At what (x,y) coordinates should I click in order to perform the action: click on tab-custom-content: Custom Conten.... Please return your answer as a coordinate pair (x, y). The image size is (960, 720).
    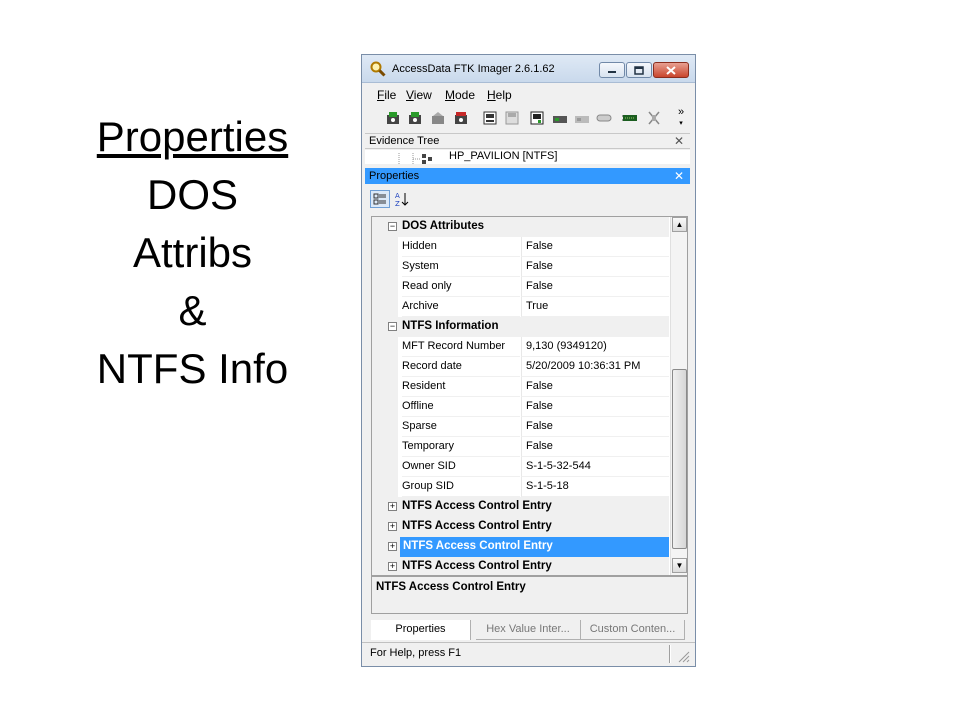
    Looking at the image, I should click on (633, 630).